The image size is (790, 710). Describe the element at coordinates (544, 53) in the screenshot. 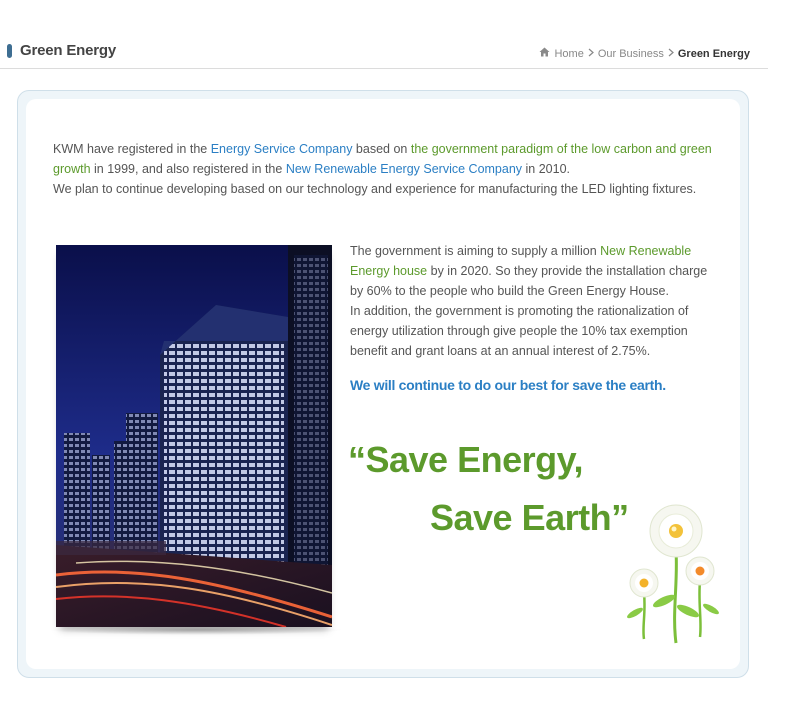

I see `home-icon` at that location.